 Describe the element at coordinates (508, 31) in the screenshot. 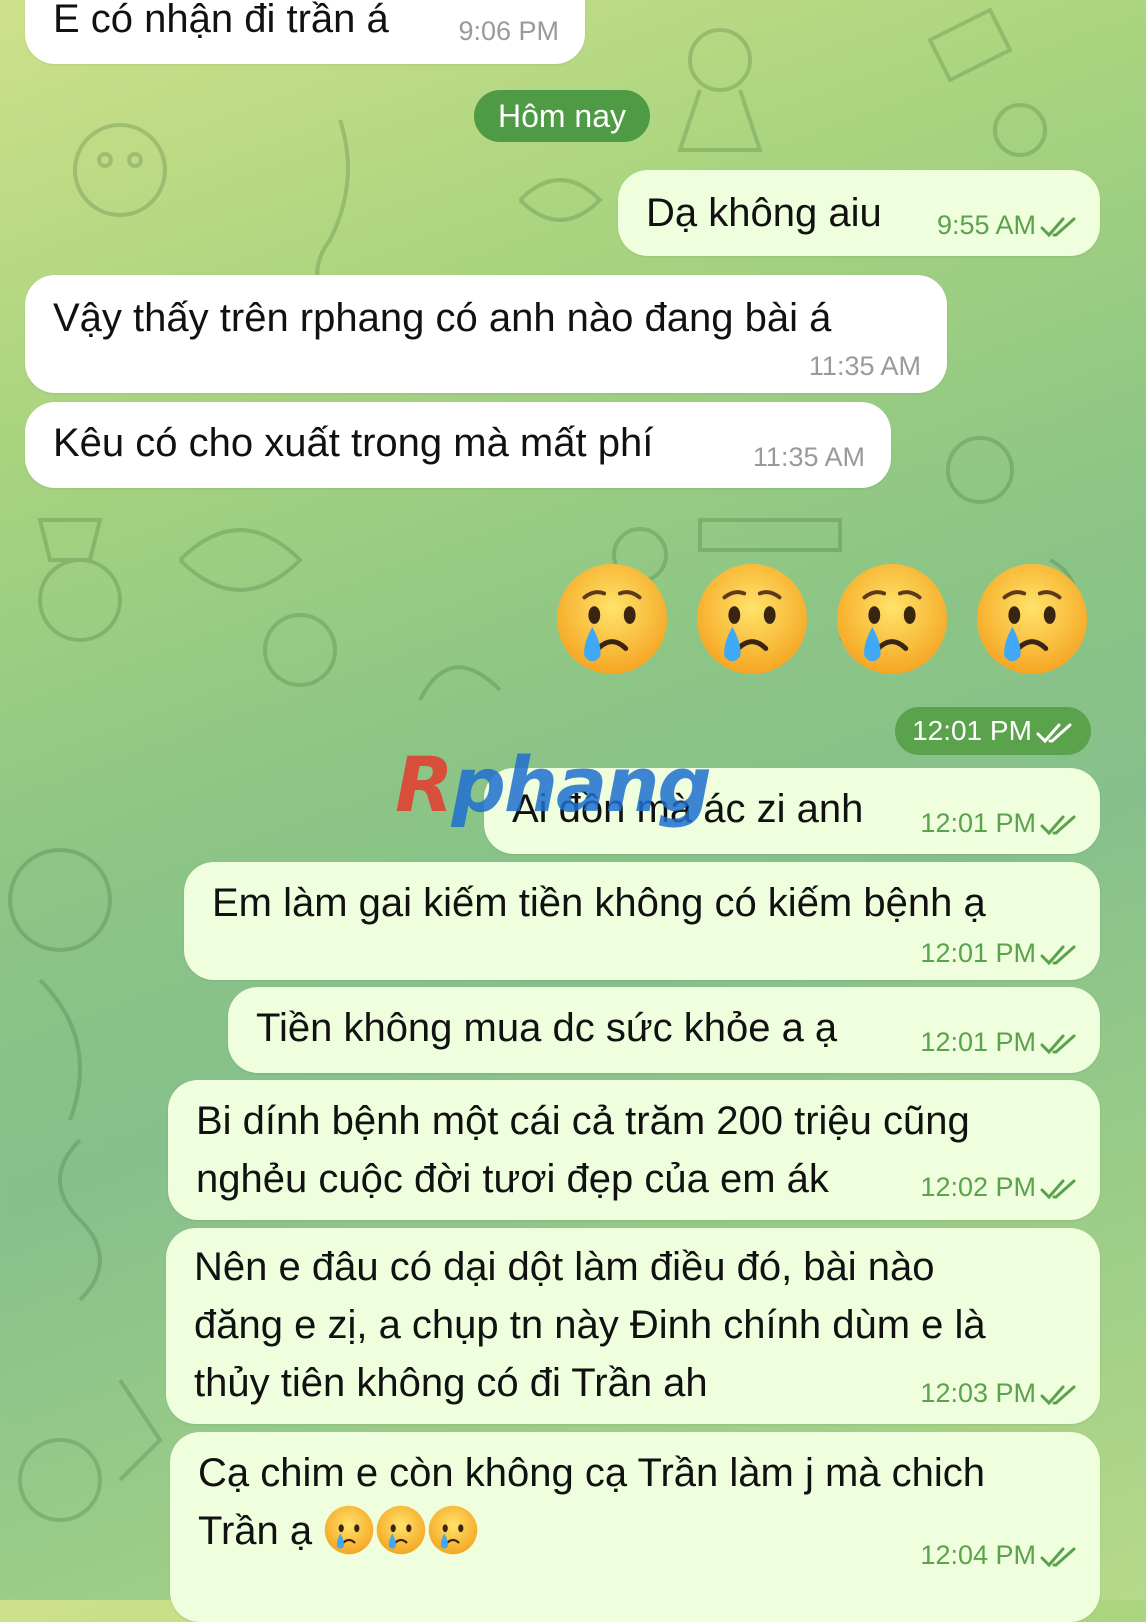

I see `message-time: 9:06 PM` at that location.